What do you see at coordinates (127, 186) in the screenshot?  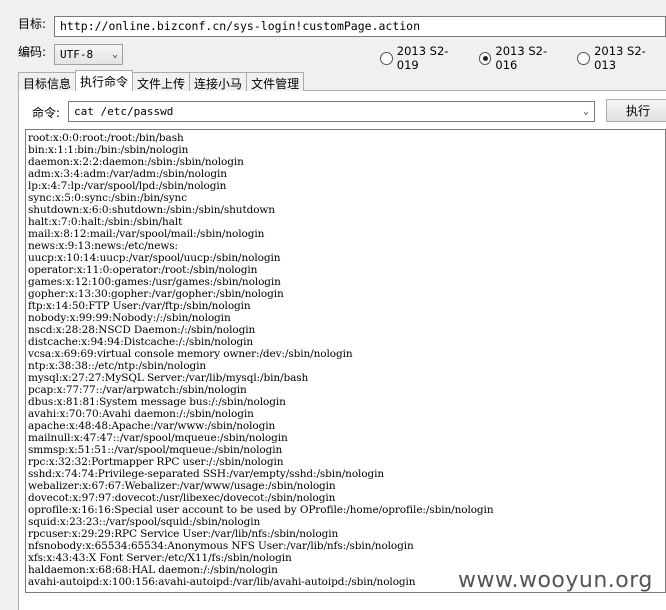 I see `output-line: lp:x:4:7:lp:/var/spool/lpd:/sbin/nologin` at bounding box center [127, 186].